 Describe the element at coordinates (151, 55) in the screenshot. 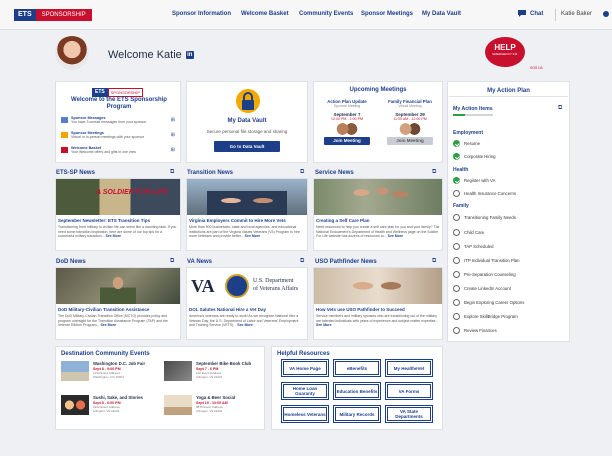

I see `welcome-heading: Welcome Katie in` at that location.